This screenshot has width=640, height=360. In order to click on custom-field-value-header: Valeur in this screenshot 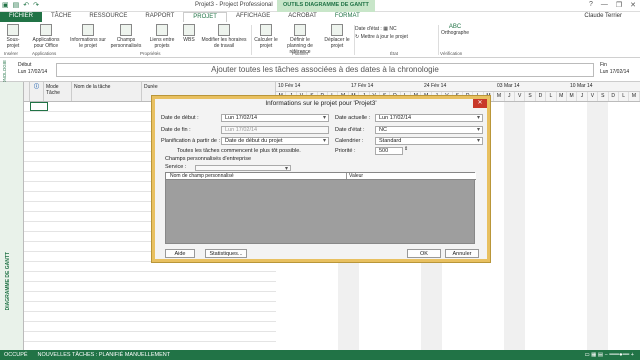, I will do `click(354, 176)`.